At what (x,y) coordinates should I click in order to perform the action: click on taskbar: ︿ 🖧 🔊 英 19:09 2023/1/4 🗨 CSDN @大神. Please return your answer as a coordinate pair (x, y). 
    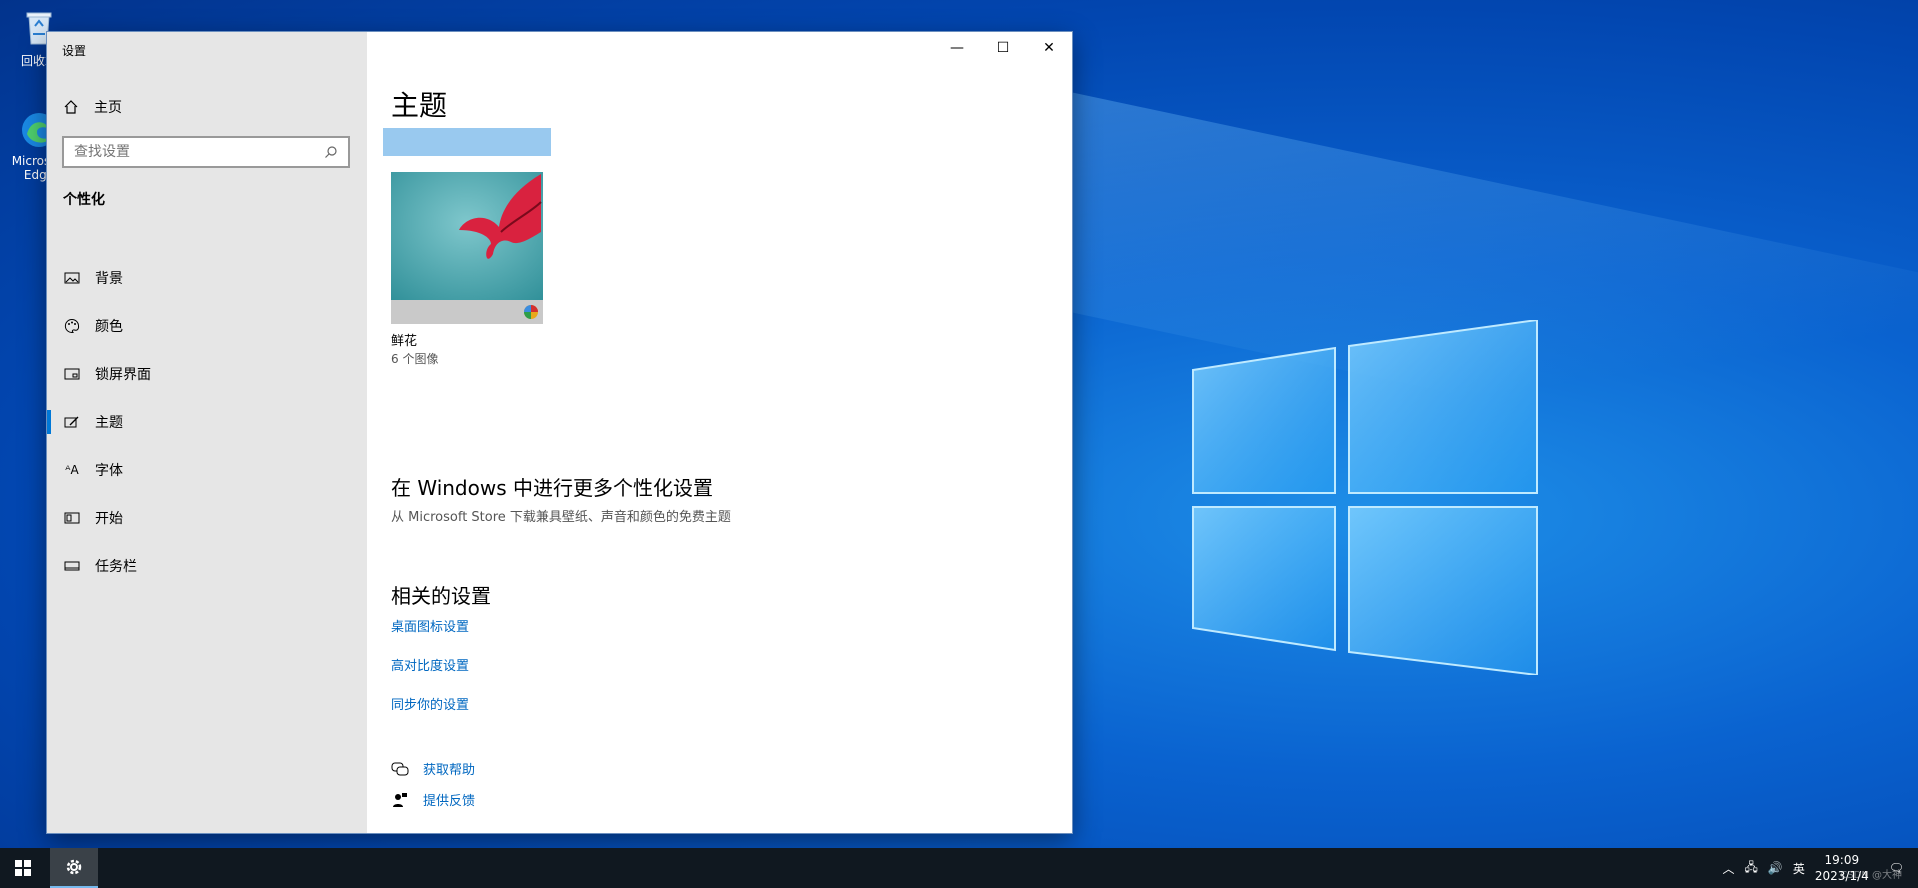
    Looking at the image, I should click on (959, 868).